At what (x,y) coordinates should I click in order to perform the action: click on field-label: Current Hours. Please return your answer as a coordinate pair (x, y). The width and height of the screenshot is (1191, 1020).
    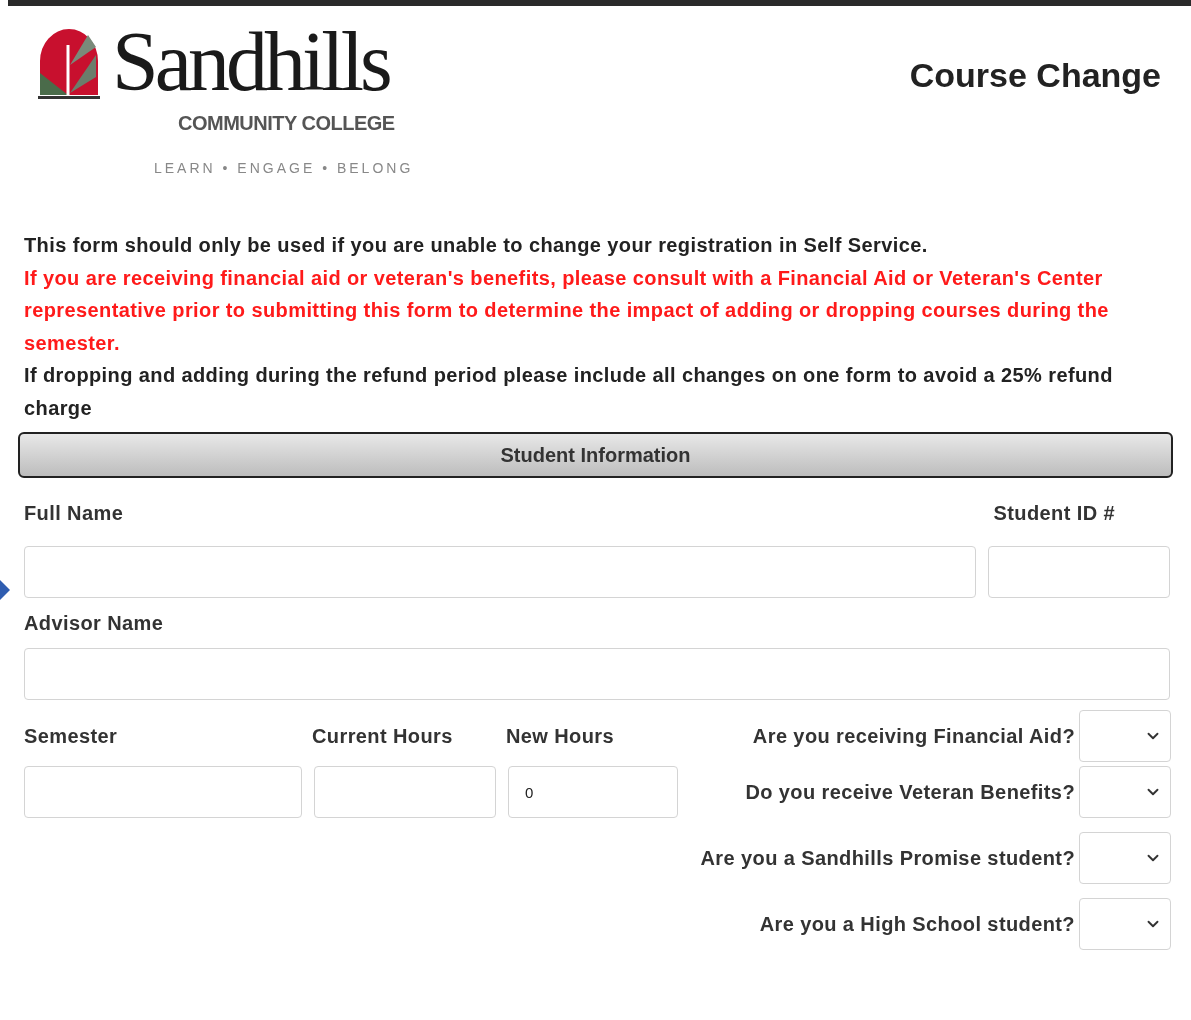
    Looking at the image, I should click on (383, 736).